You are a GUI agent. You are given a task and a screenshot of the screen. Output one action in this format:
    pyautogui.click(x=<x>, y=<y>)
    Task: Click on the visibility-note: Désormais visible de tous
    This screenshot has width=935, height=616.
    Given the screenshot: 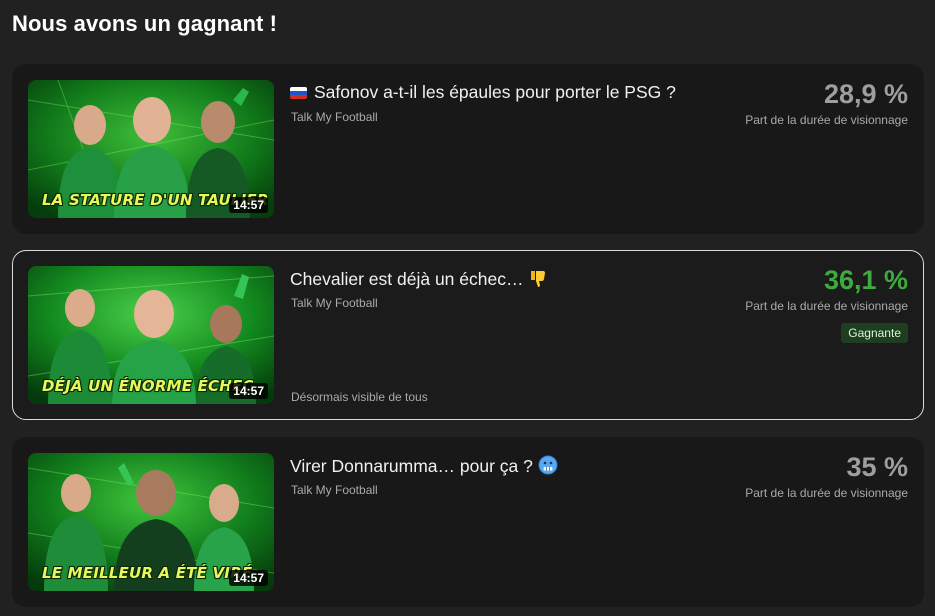 What is the action you would take?
    pyautogui.click(x=359, y=397)
    